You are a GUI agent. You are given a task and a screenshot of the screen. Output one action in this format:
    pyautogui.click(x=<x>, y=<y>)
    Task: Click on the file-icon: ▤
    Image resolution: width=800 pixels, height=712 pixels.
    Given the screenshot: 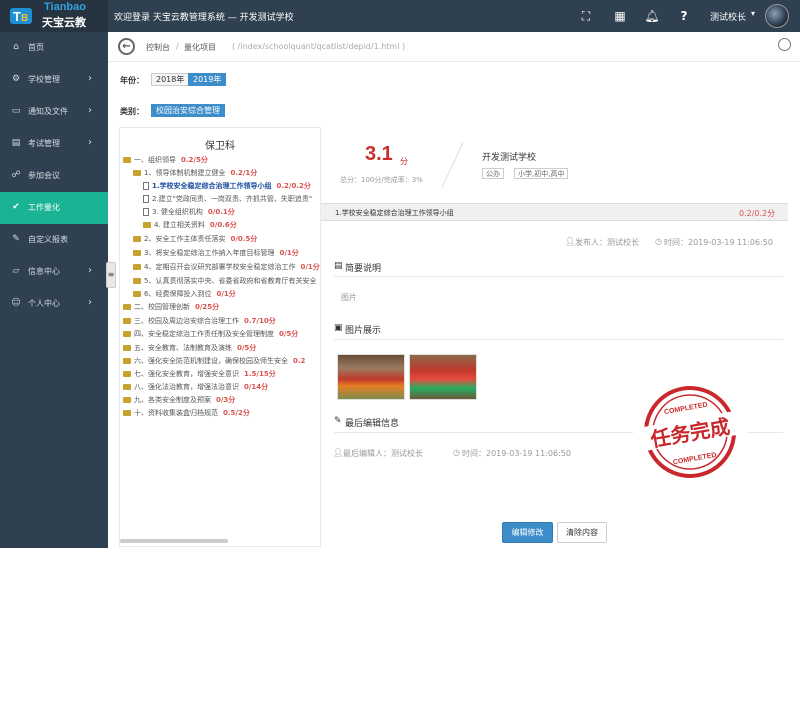 What is the action you would take?
    pyautogui.click(x=338, y=266)
    